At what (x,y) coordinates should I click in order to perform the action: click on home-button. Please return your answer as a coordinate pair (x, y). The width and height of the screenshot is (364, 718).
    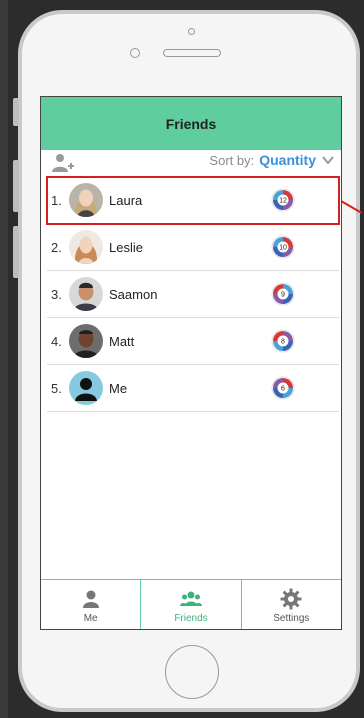
    Looking at the image, I should click on (192, 672).